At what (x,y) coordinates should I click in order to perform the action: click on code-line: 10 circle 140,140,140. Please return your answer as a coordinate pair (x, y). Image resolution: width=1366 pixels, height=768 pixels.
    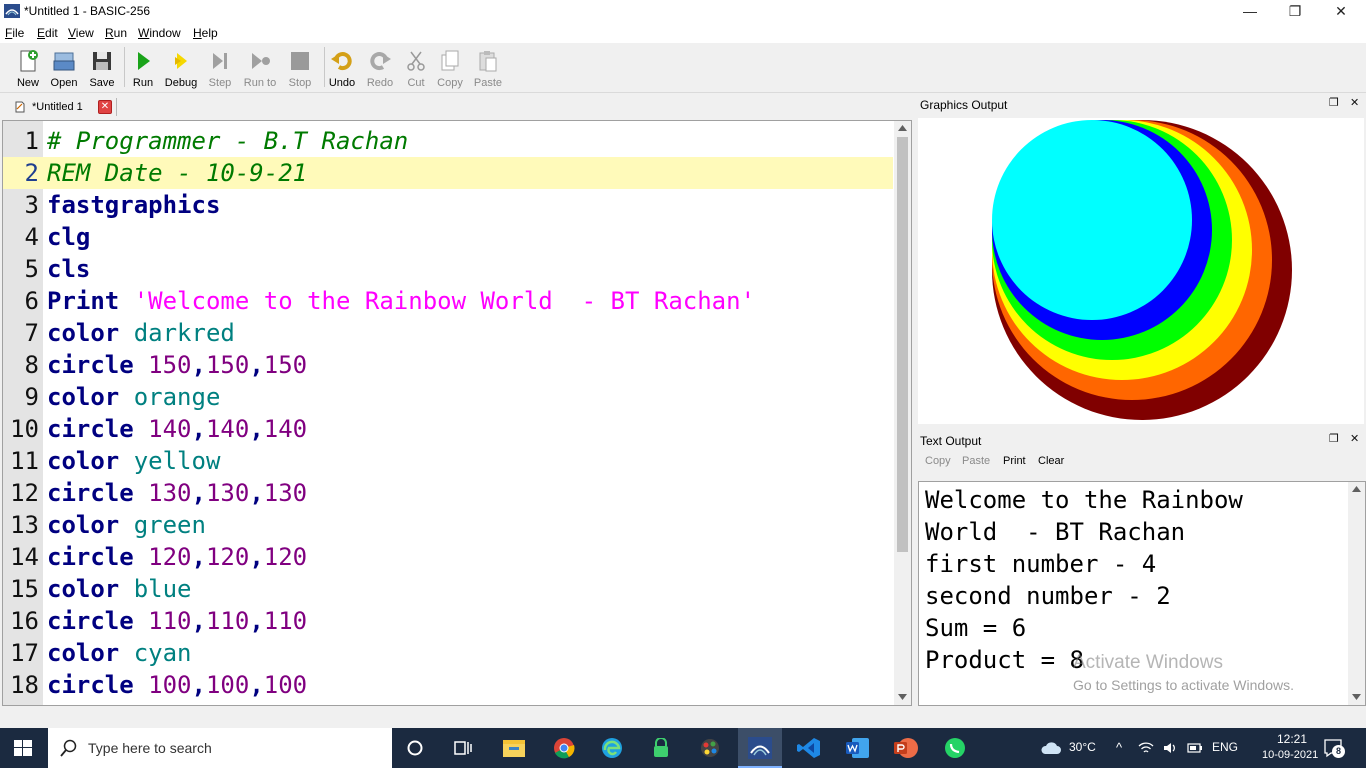
    Looking at the image, I should click on (448, 429).